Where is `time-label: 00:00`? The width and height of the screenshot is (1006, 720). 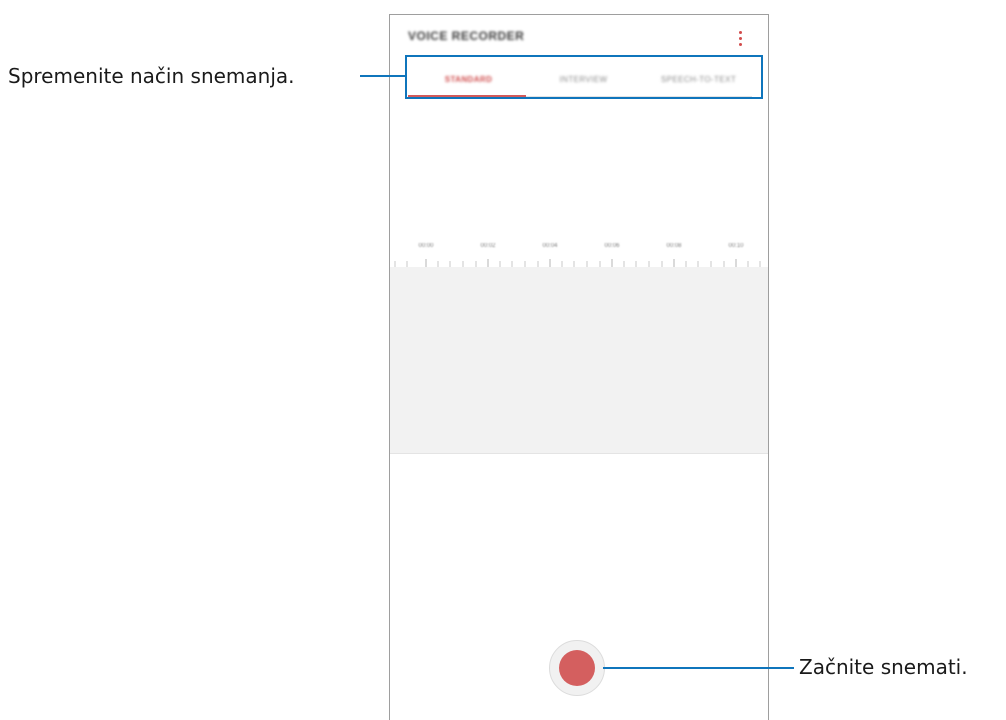 time-label: 00:00 is located at coordinates (426, 246).